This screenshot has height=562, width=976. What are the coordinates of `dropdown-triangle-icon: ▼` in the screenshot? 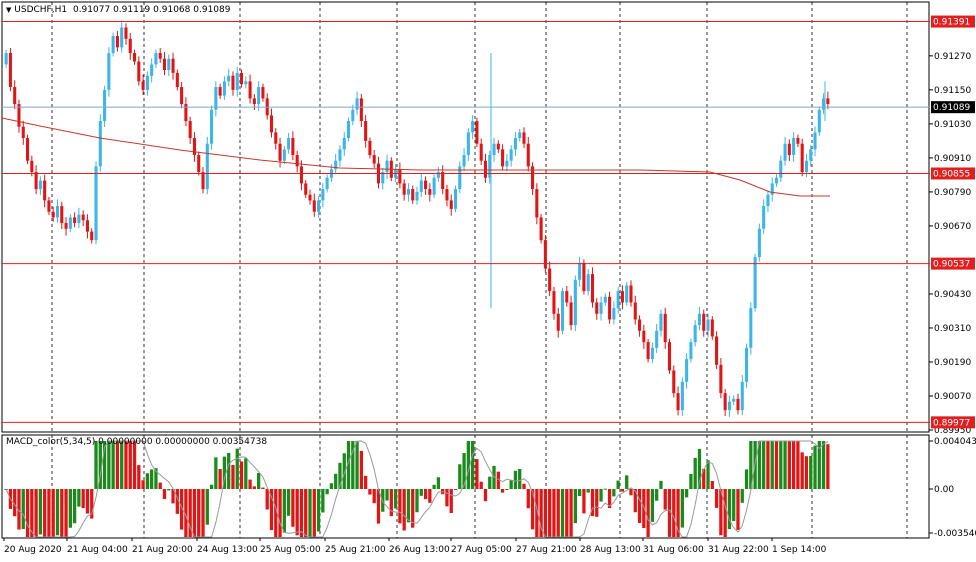 It's located at (8, 10).